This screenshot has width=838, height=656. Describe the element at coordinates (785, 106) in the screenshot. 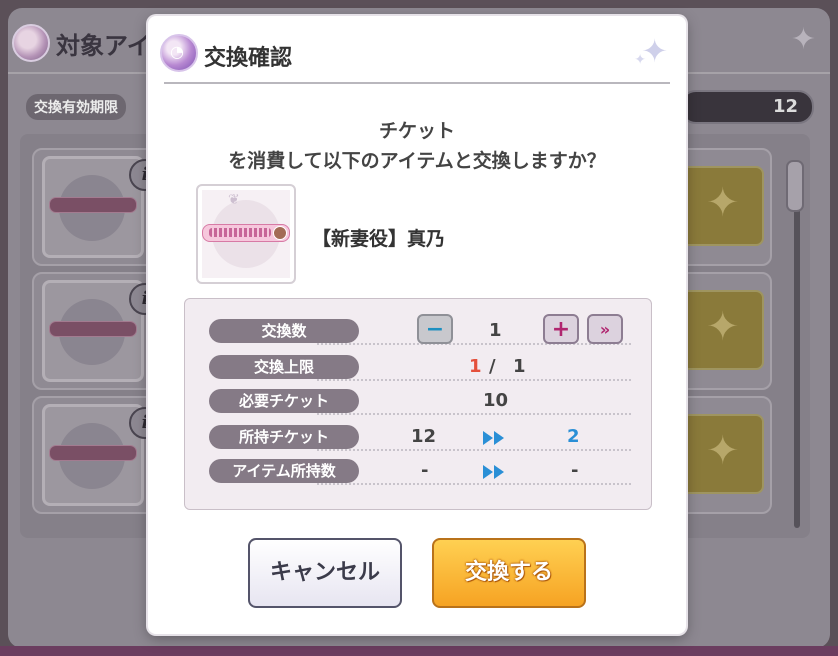

I see `ticket-count: 12` at that location.